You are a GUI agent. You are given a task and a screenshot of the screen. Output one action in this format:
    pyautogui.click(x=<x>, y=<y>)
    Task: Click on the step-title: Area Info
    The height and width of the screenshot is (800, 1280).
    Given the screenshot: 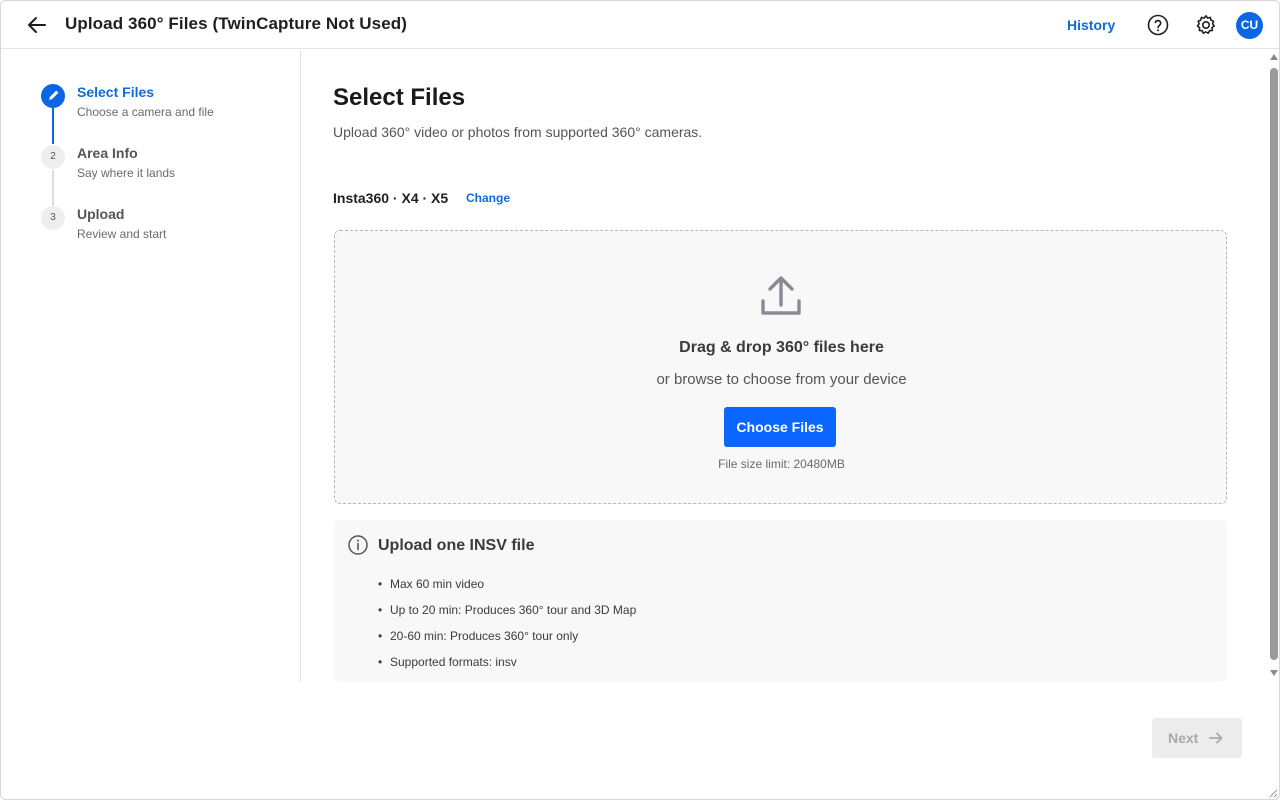 What is the action you would take?
    pyautogui.click(x=107, y=153)
    